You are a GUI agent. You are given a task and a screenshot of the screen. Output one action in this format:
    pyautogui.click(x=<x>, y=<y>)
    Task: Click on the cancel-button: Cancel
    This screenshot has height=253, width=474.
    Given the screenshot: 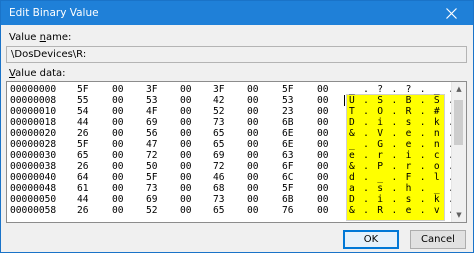 What is the action you would take?
    pyautogui.click(x=438, y=239)
    